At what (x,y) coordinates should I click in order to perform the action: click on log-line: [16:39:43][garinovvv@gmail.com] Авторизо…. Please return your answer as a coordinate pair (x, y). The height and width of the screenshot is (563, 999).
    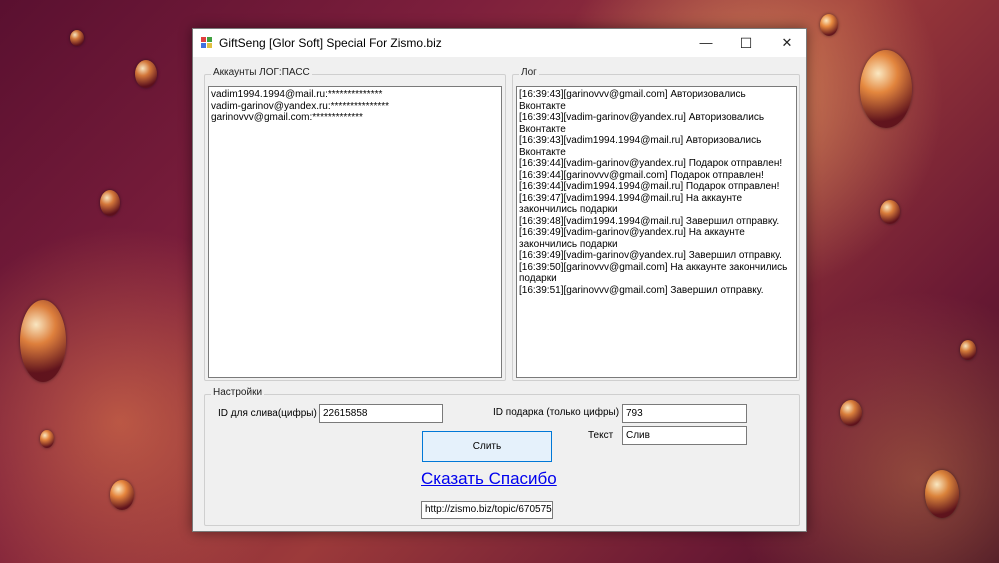
    Looking at the image, I should click on (632, 100).